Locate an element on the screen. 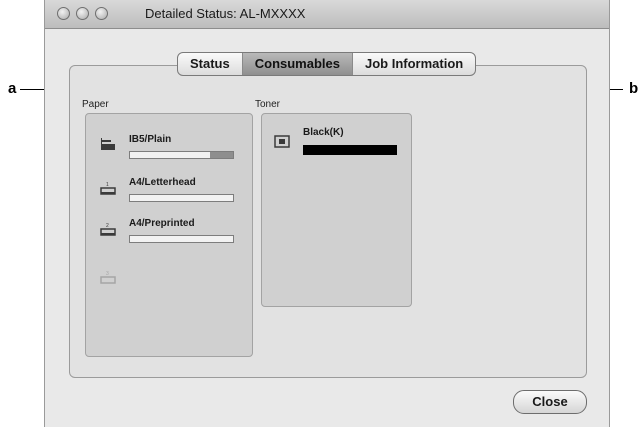 This screenshot has height=427, width=643. tab-bar: Status Consumables Job Information is located at coordinates (327, 64).